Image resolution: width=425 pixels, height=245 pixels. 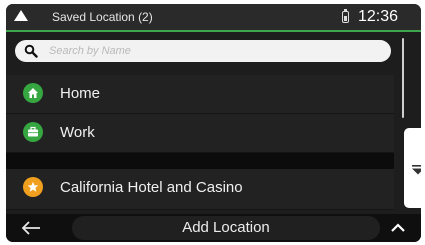 What do you see at coordinates (77, 132) in the screenshot?
I see `list-item-label: Work` at bounding box center [77, 132].